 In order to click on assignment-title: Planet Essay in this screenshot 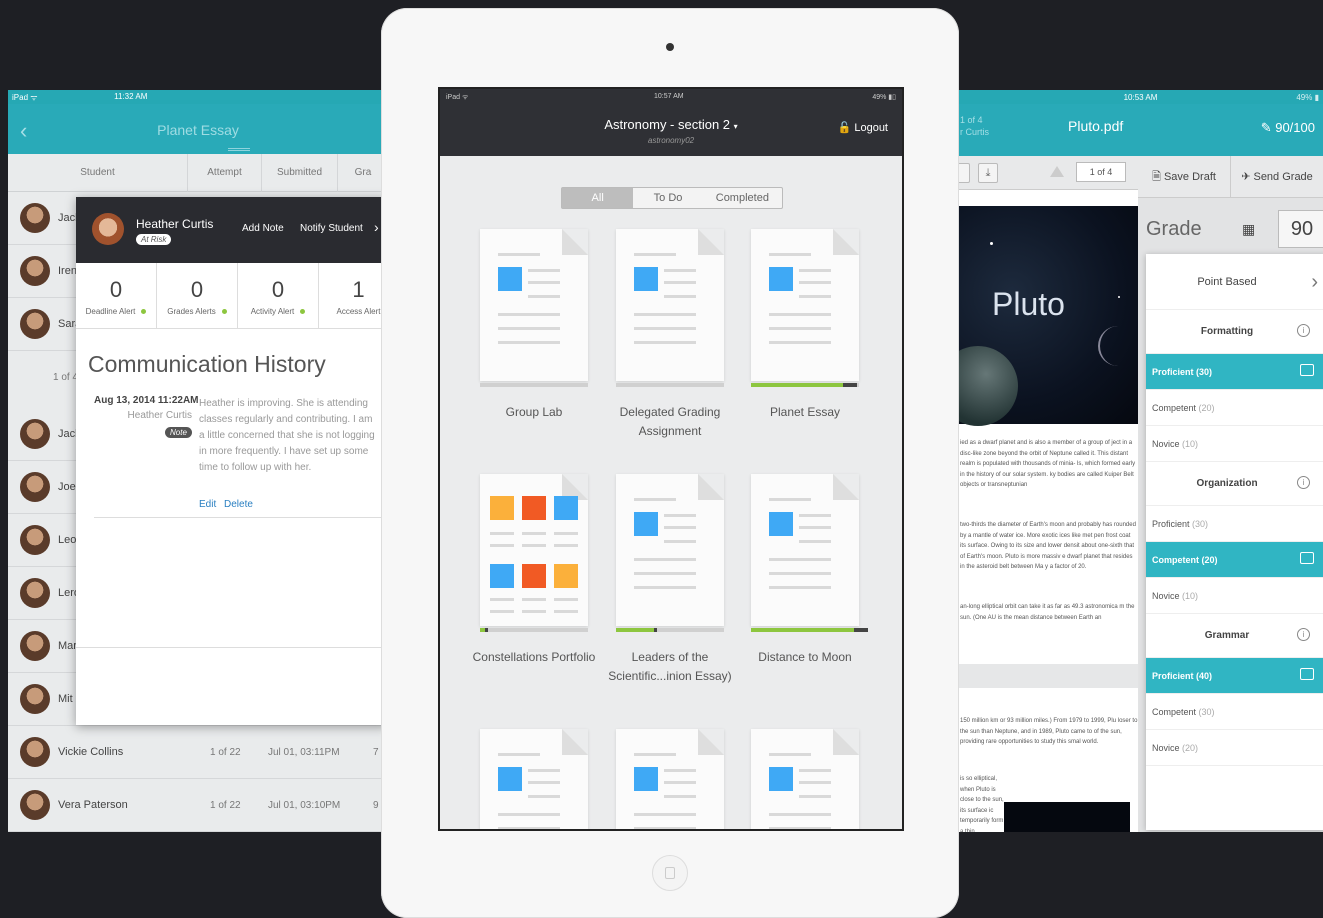, I will do `click(805, 412)`.